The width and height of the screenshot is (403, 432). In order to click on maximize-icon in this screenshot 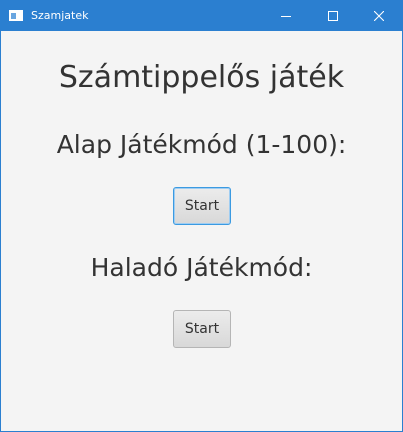, I will do `click(333, 16)`.